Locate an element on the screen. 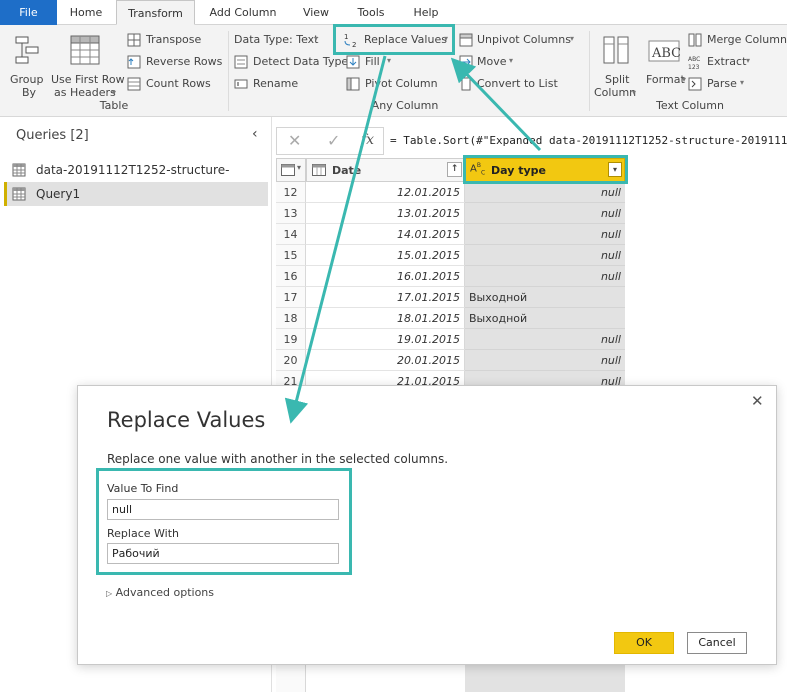 Image resolution: width=787 pixels, height=692 pixels. unpivot-columns-button: Unpivot Columns ▾ is located at coordinates (520, 40).